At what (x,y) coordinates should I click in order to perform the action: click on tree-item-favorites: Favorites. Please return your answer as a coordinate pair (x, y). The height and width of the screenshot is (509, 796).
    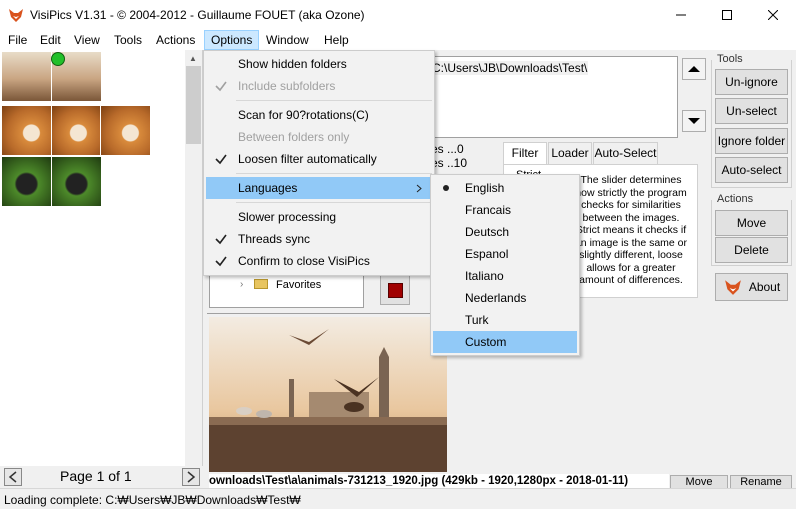
    Looking at the image, I should click on (298, 285).